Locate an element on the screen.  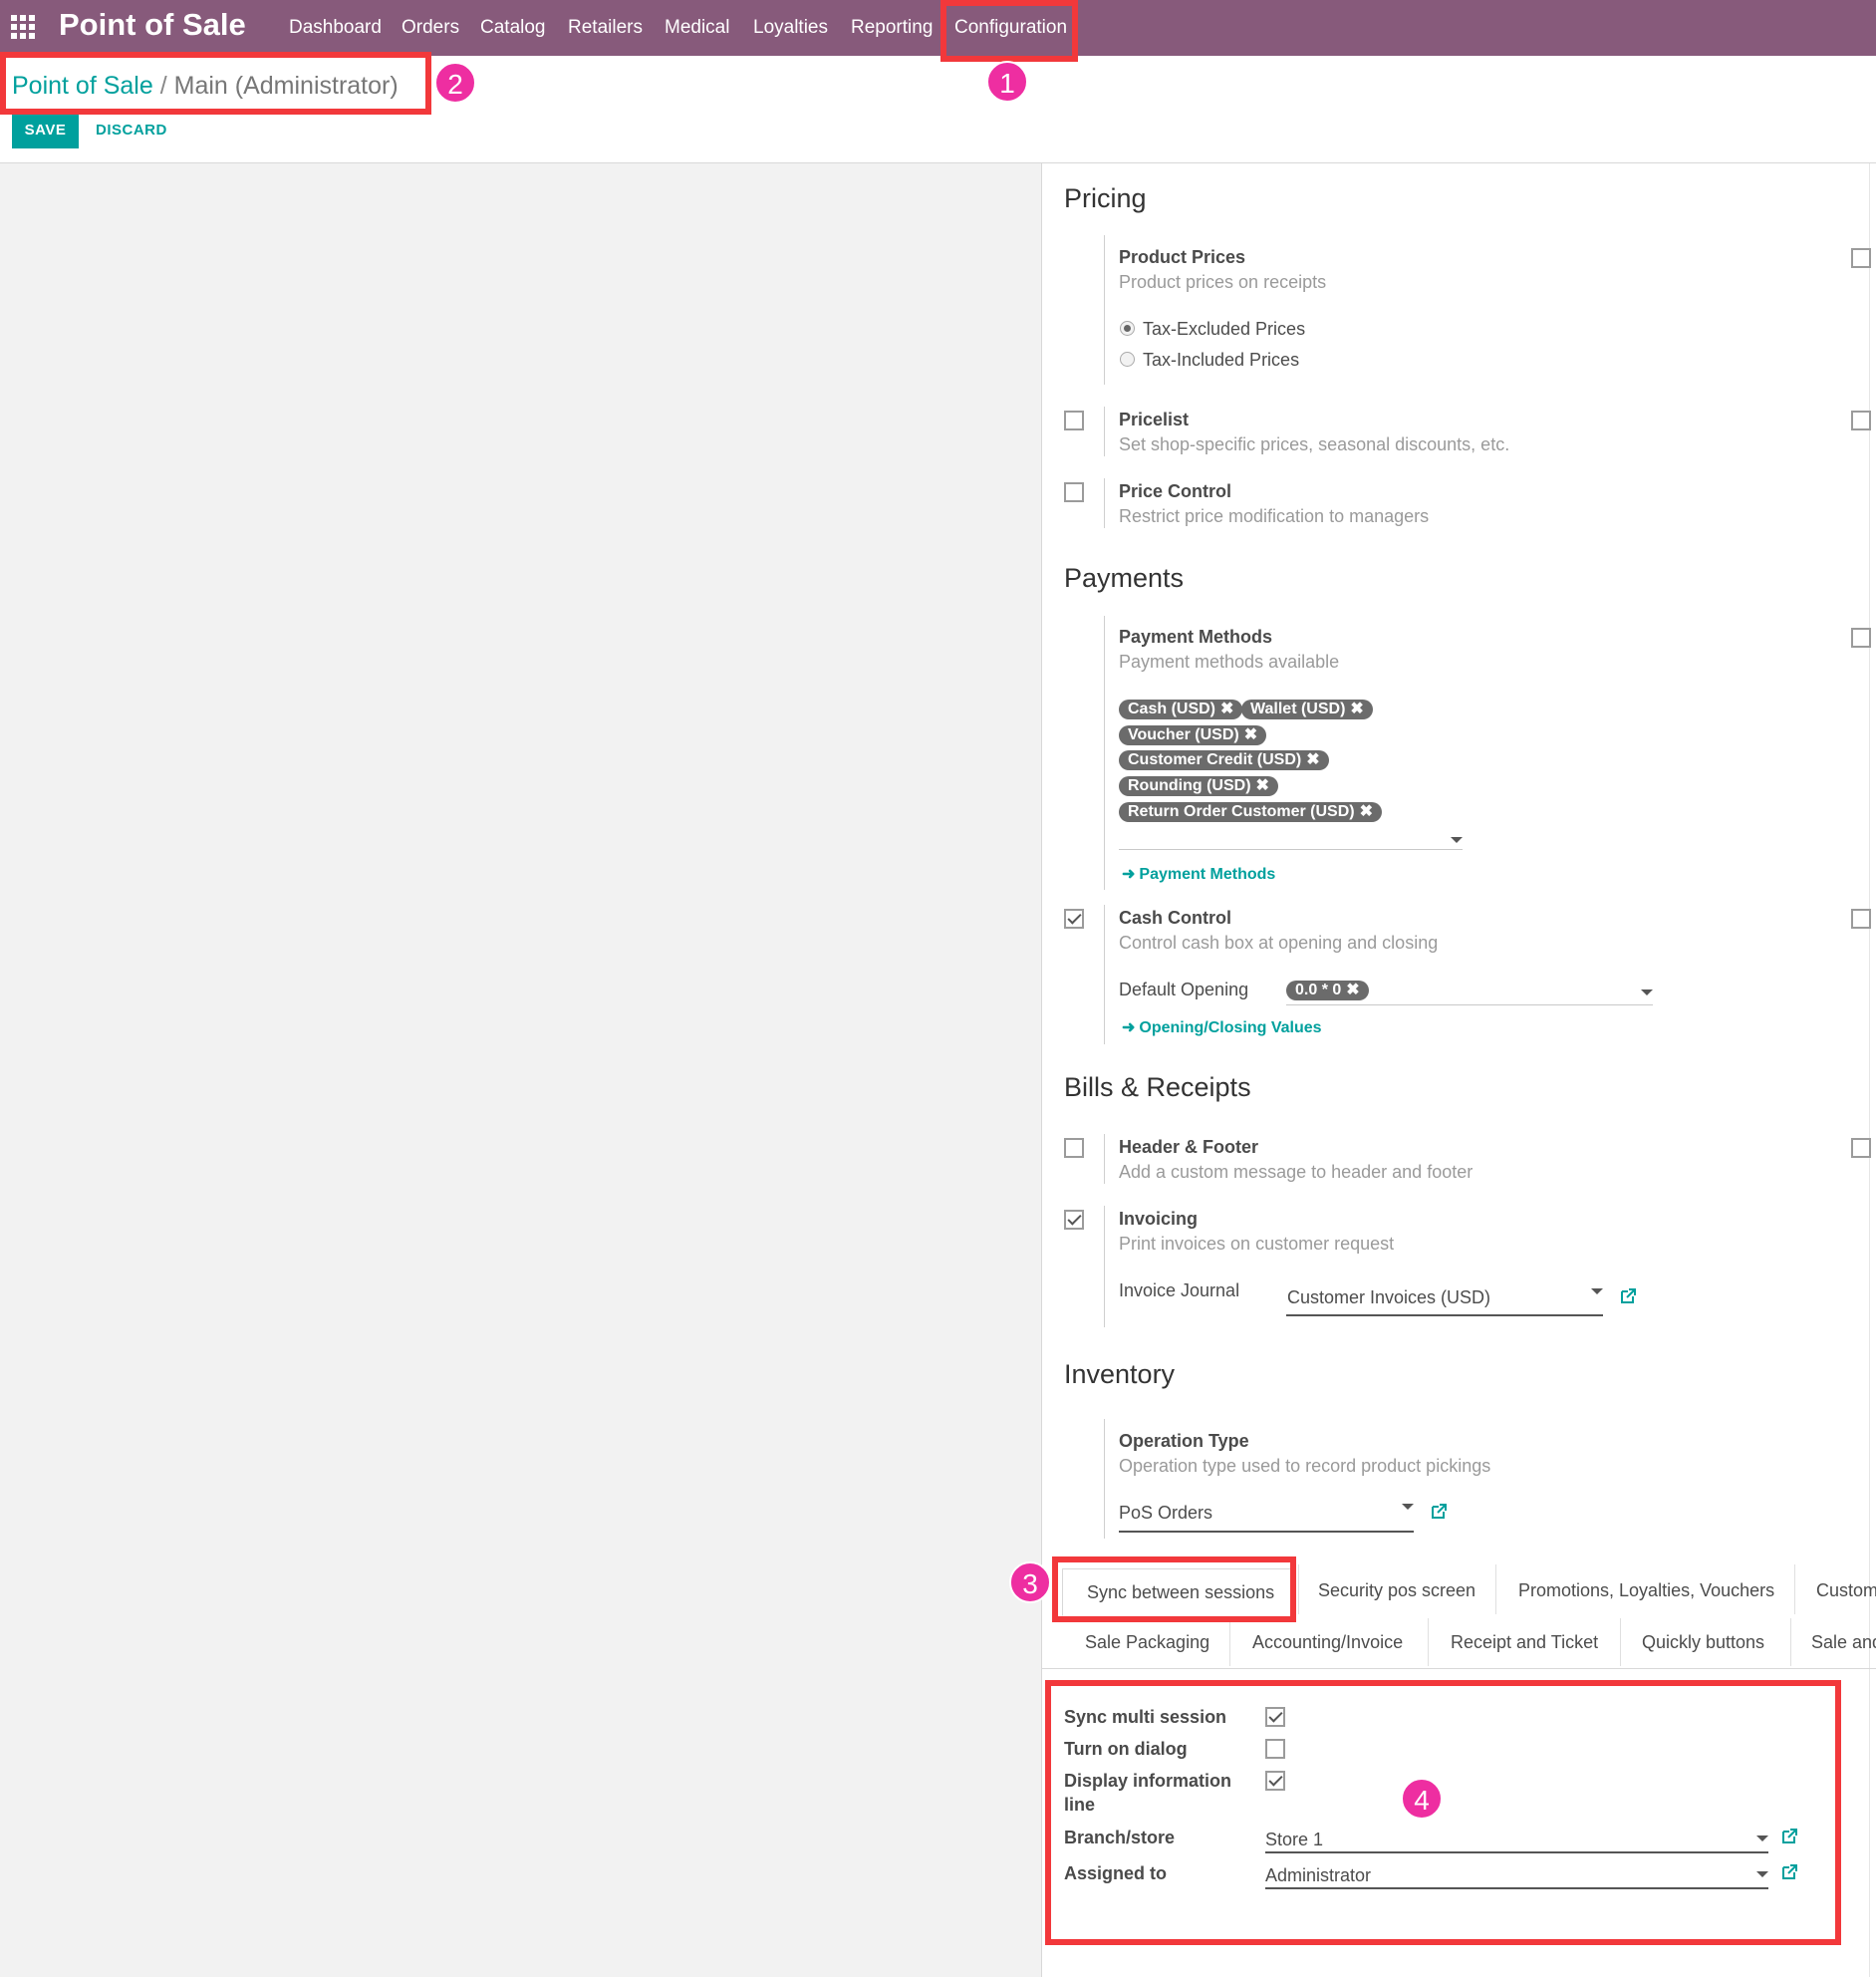
tag-default-opening: 0.0 * 0 ✖ is located at coordinates (1327, 990).